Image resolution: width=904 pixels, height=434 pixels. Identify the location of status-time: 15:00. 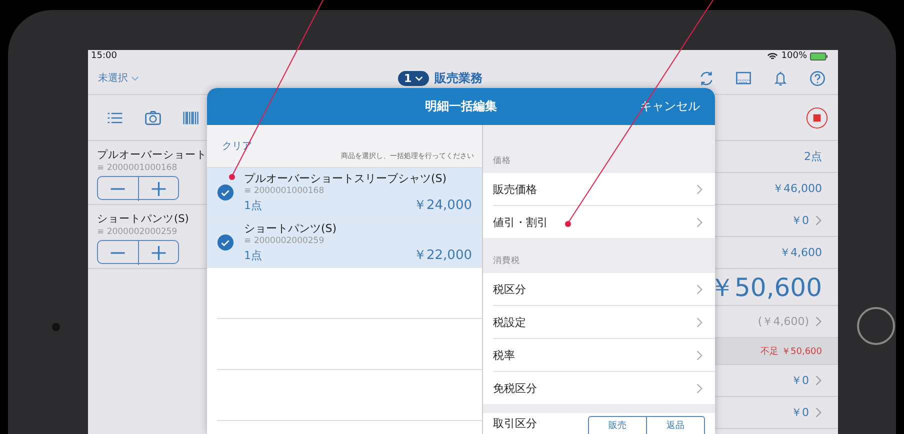
(104, 56).